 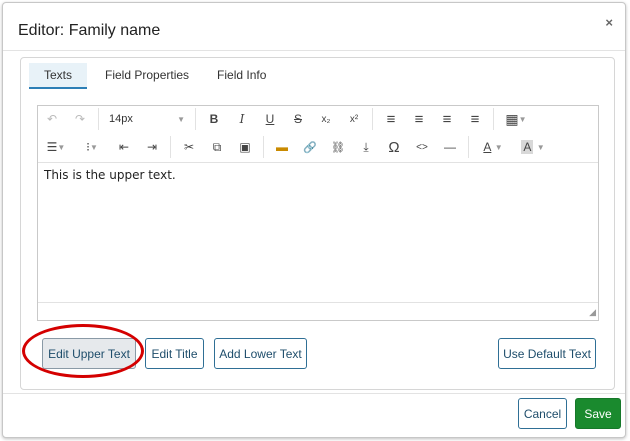 I want to click on align-center-icon: ≡, so click(x=419, y=119).